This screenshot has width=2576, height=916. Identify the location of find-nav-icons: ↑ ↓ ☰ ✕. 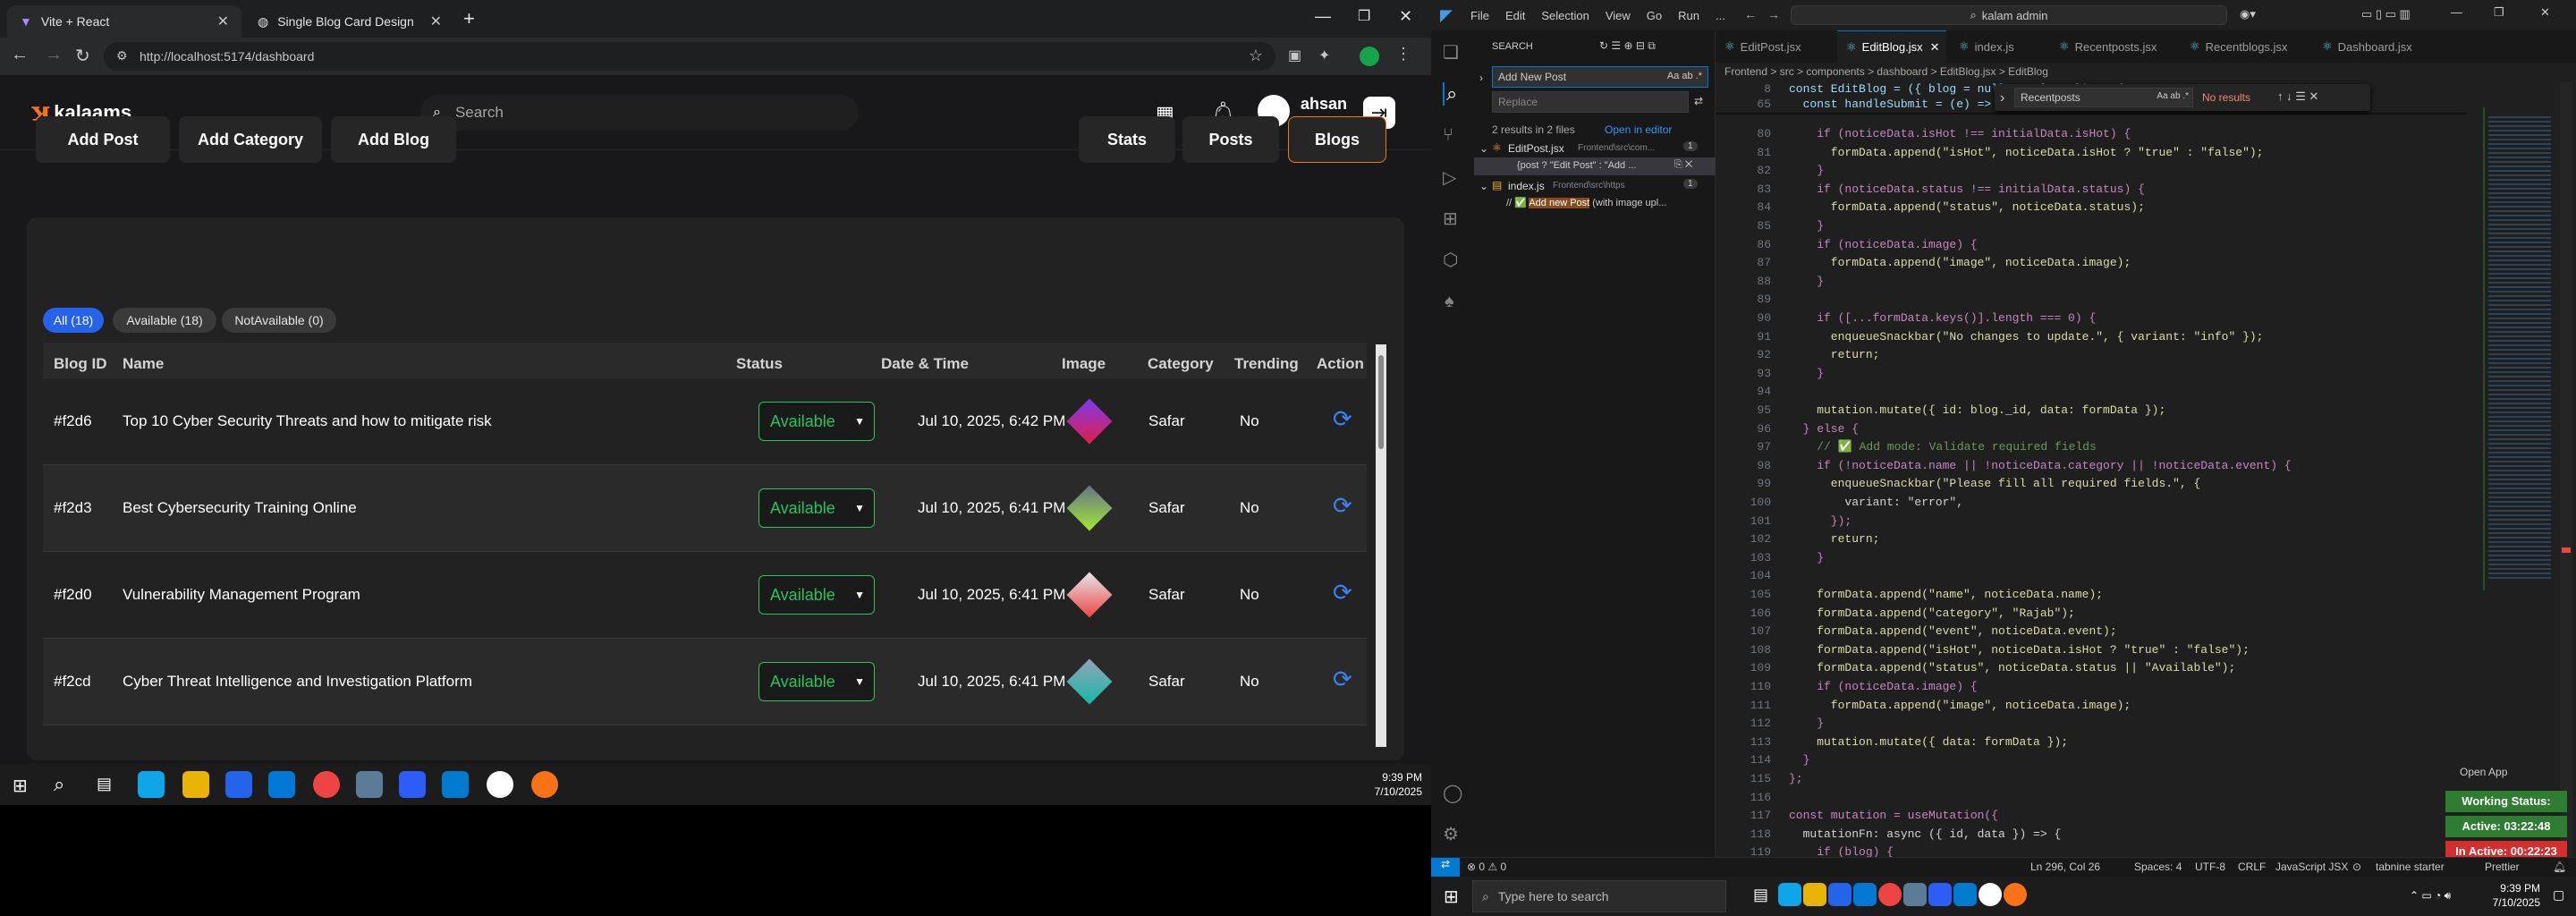
(2297, 96).